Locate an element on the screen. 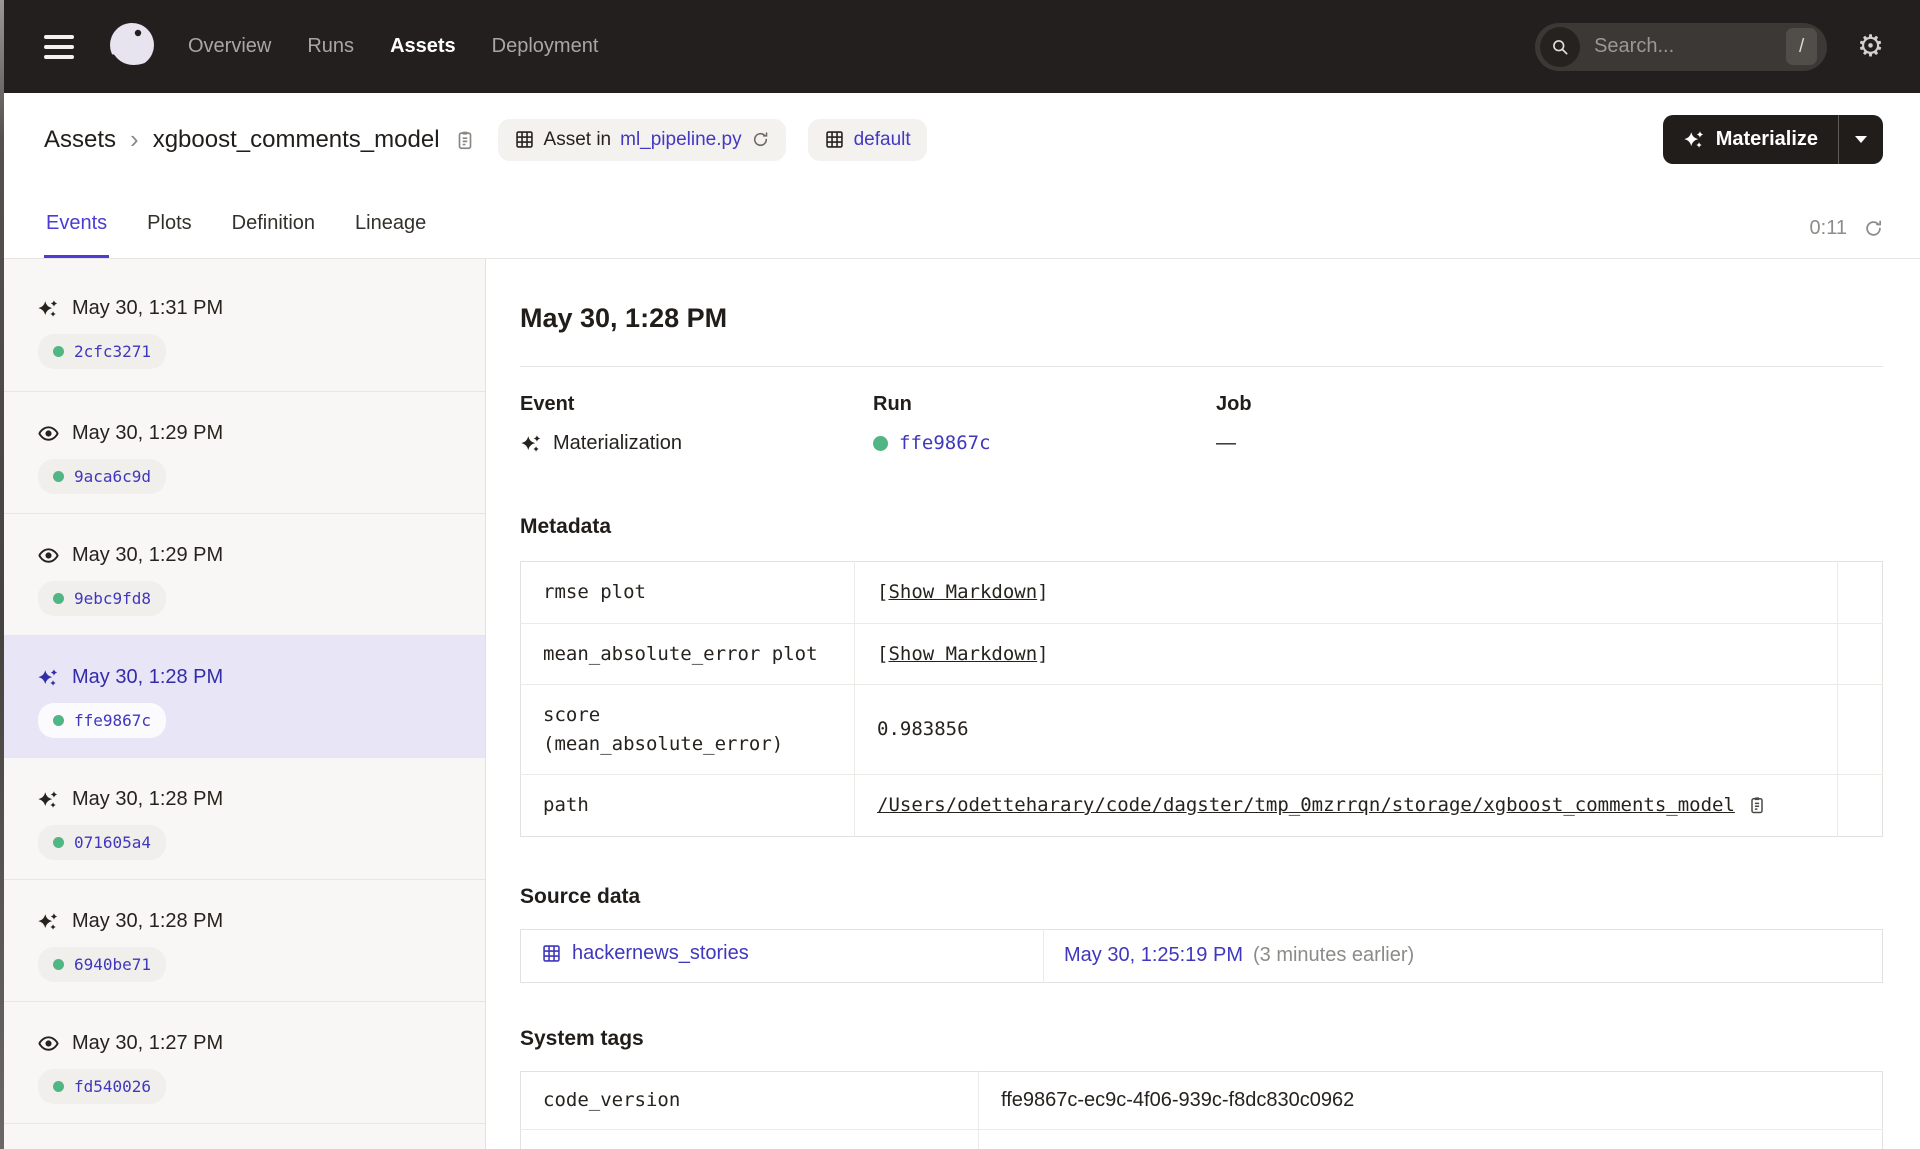 This screenshot has width=1920, height=1149. materialize-button-label: Materialize is located at coordinates (1766, 139).